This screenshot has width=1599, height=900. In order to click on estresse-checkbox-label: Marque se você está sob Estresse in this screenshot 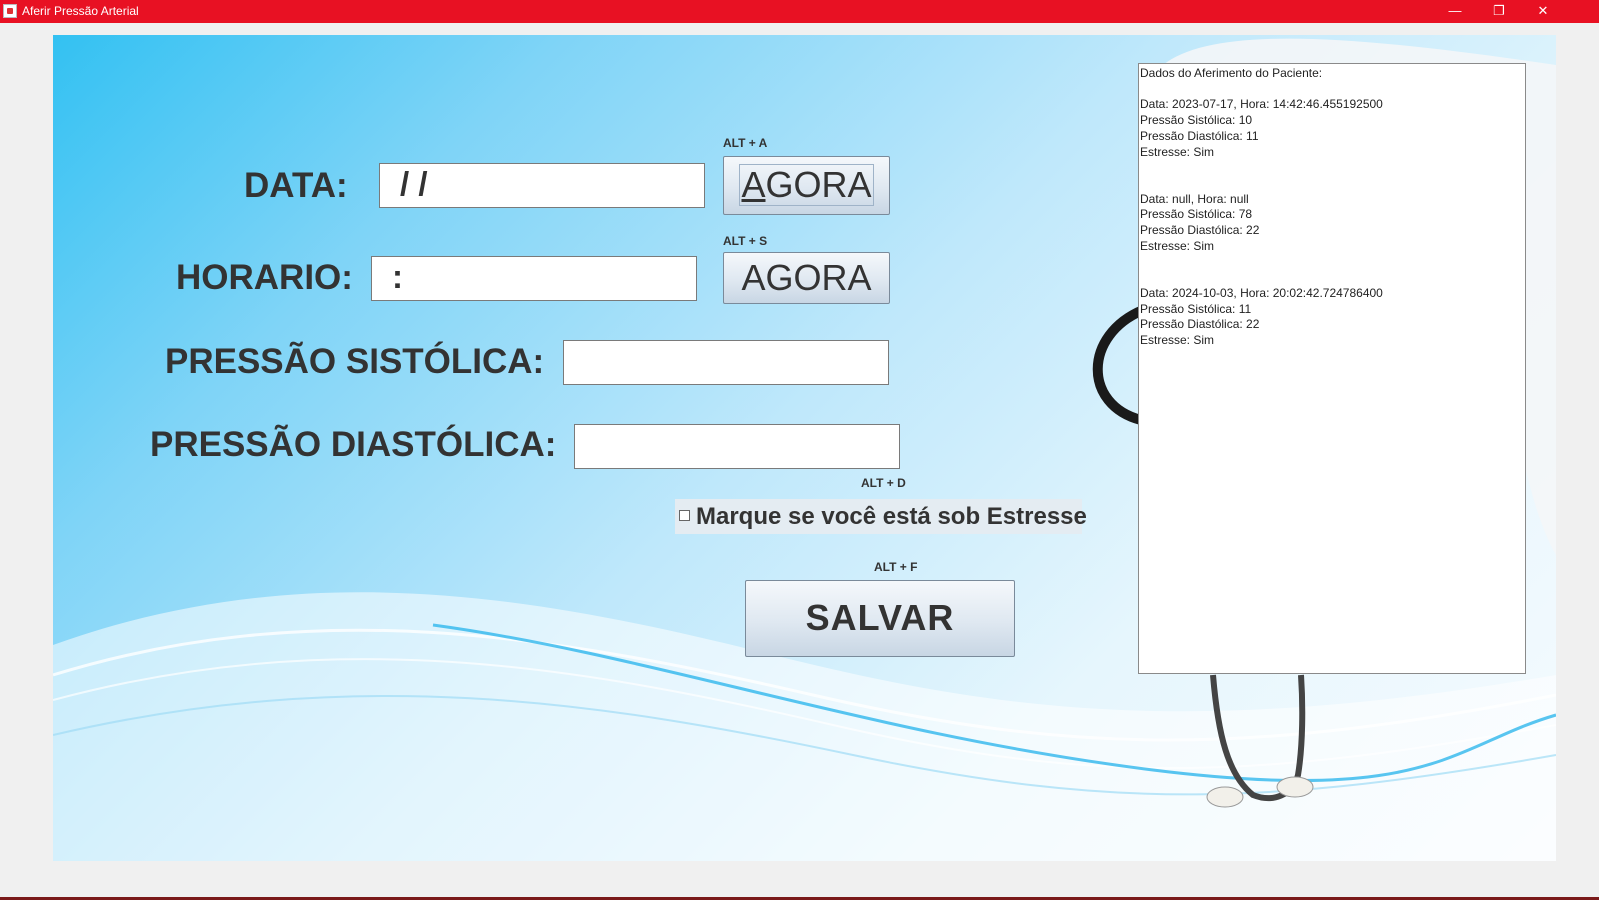, I will do `click(891, 517)`.